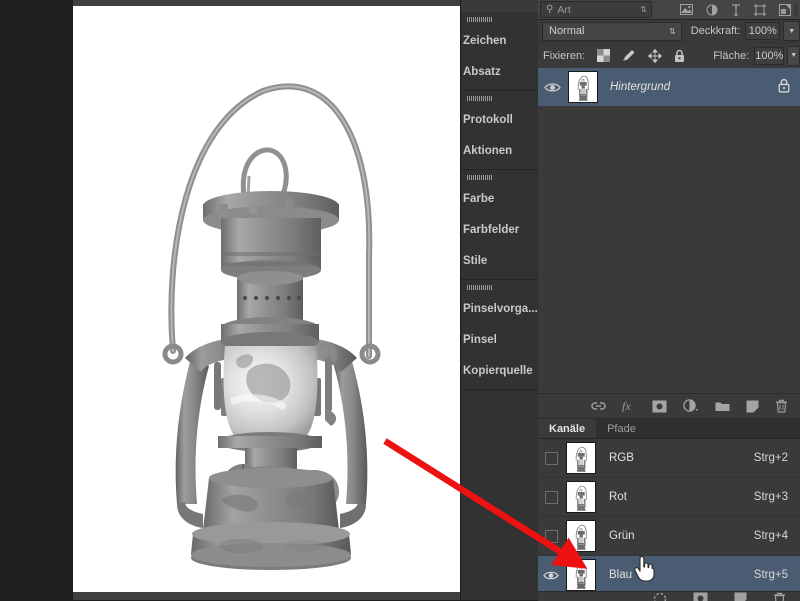 This screenshot has width=800, height=601. What do you see at coordinates (567, 428) in the screenshot?
I see `tab-kanaele: Kanäle` at bounding box center [567, 428].